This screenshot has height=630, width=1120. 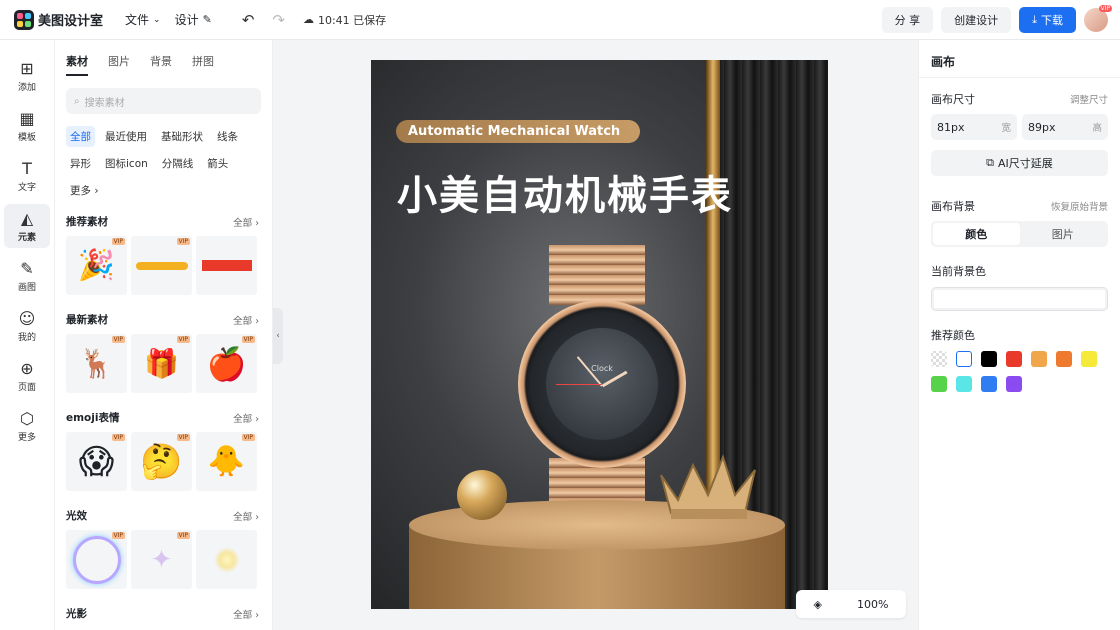 I want to click on asset-tile: 🐥 VIP, so click(x=226, y=461).